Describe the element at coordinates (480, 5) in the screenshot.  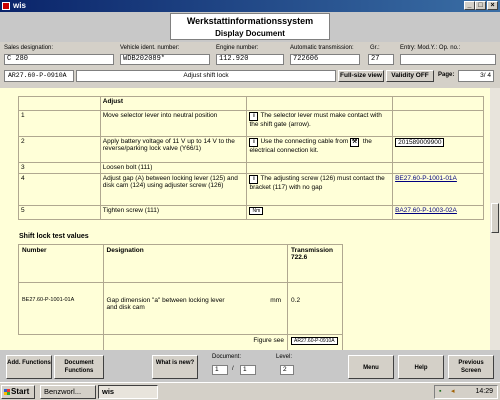
I see `maximize-button: □` at that location.